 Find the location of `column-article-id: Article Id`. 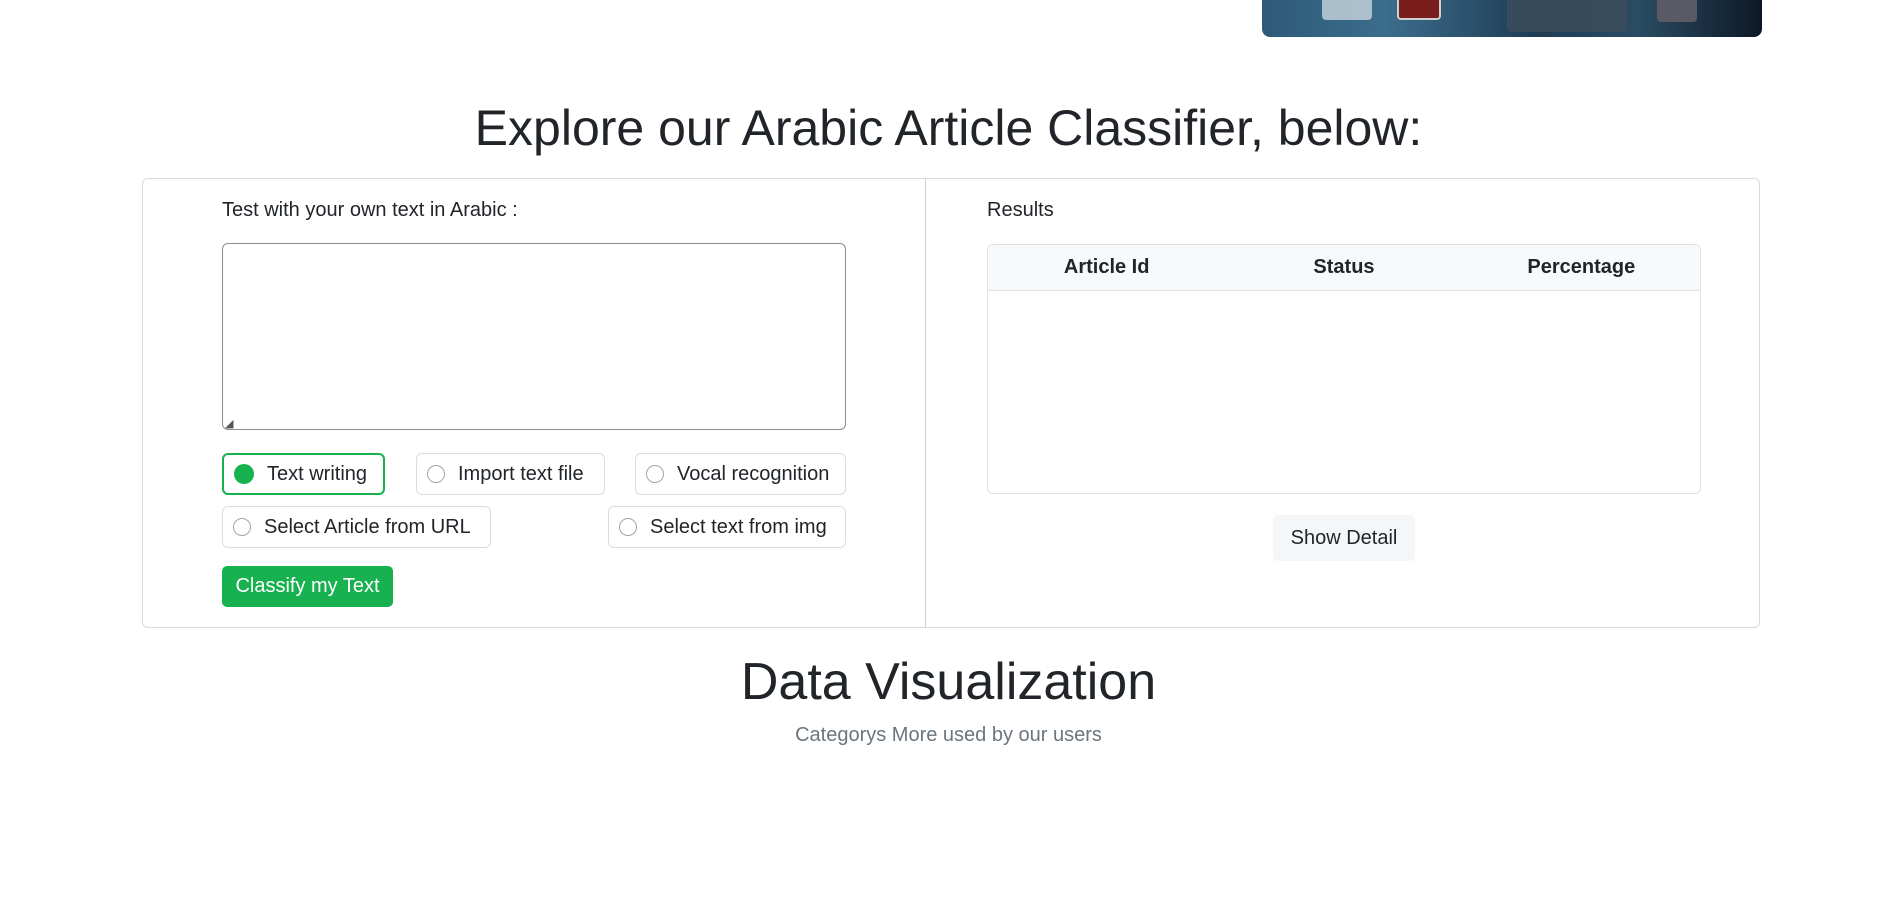

column-article-id: Article Id is located at coordinates (1106, 267).